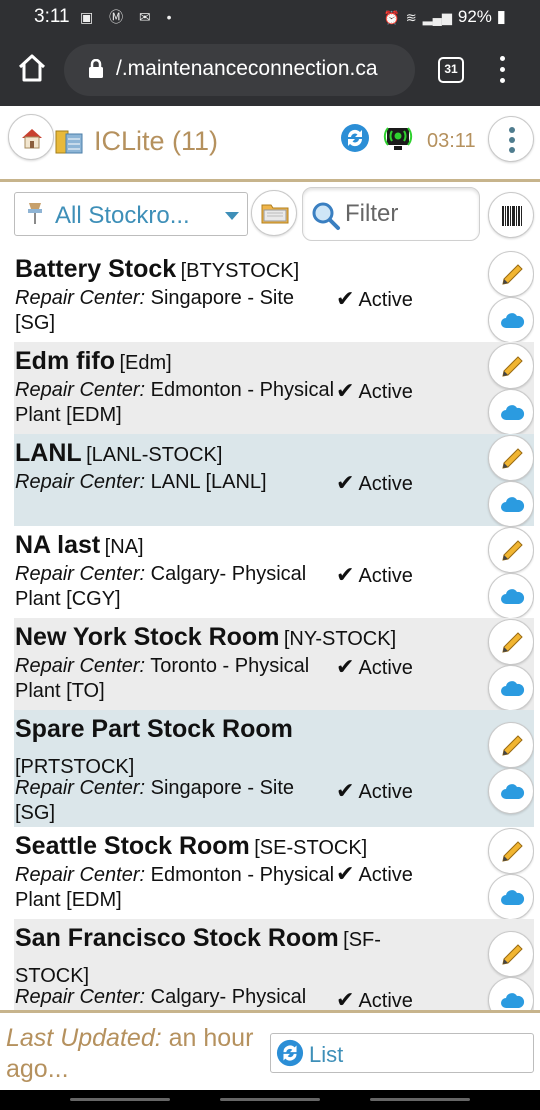 The width and height of the screenshot is (540, 1110). What do you see at coordinates (247, 68) in the screenshot?
I see `url-text: /.maintenanceconnection.ca` at bounding box center [247, 68].